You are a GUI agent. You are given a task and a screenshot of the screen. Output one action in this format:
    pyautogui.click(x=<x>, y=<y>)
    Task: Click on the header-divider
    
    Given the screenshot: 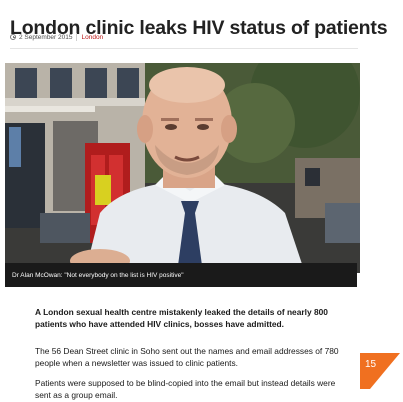 What is the action you would take?
    pyautogui.click(x=184, y=48)
    